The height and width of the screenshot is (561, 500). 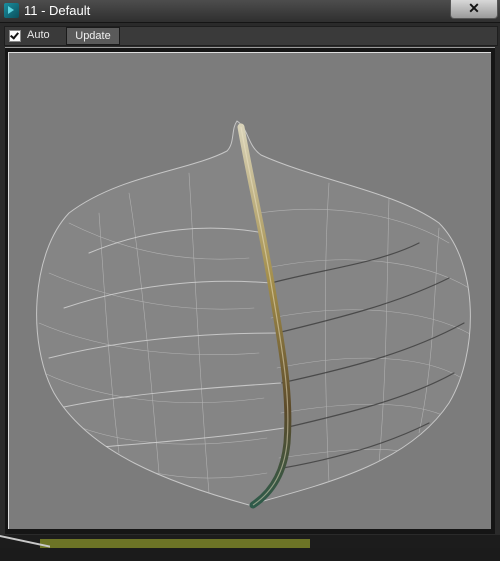 I want to click on close-button: ✕, so click(x=474, y=9).